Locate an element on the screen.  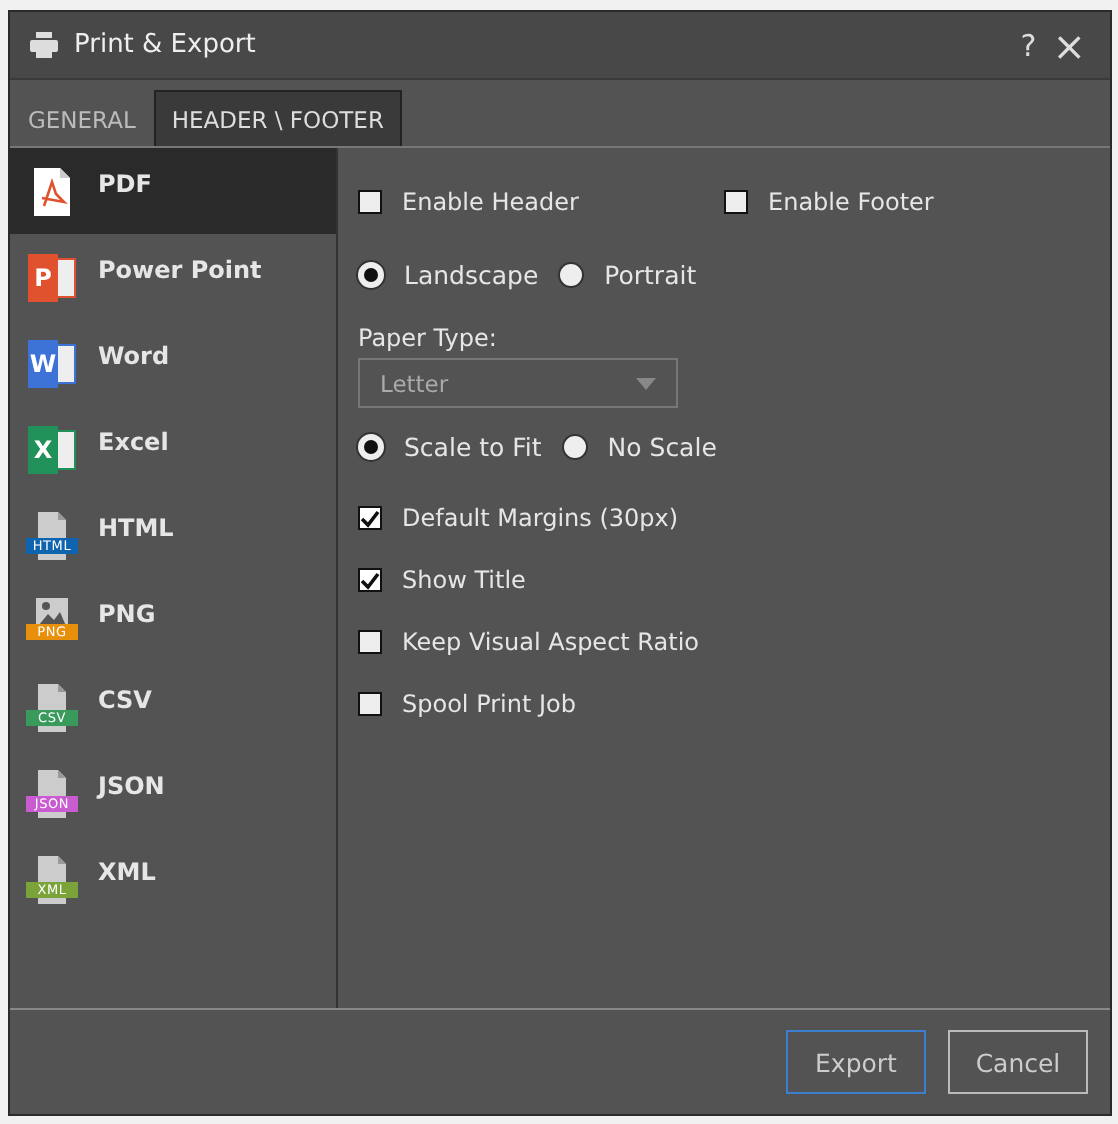
format-item: PDF is located at coordinates (173, 191).